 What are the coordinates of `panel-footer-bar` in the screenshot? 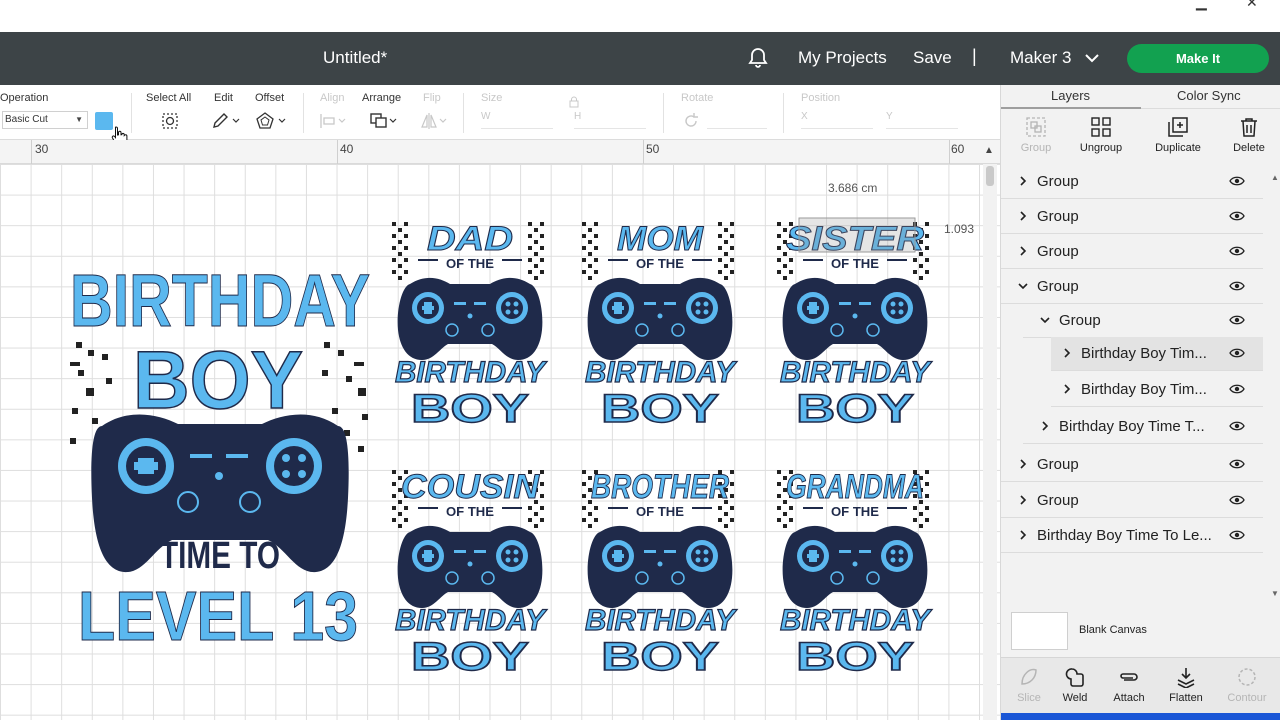 It's located at (1140, 716).